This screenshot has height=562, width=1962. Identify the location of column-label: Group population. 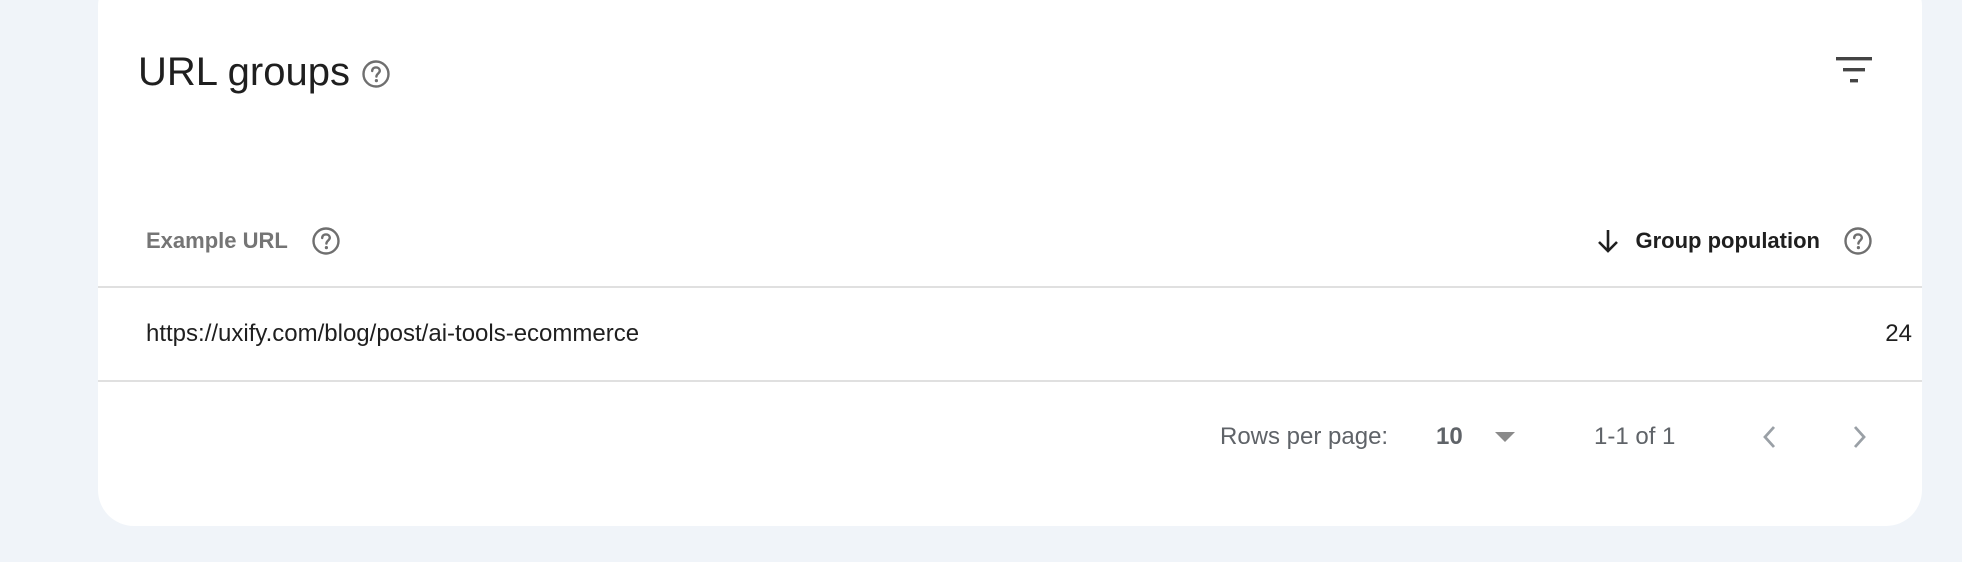
(1727, 240).